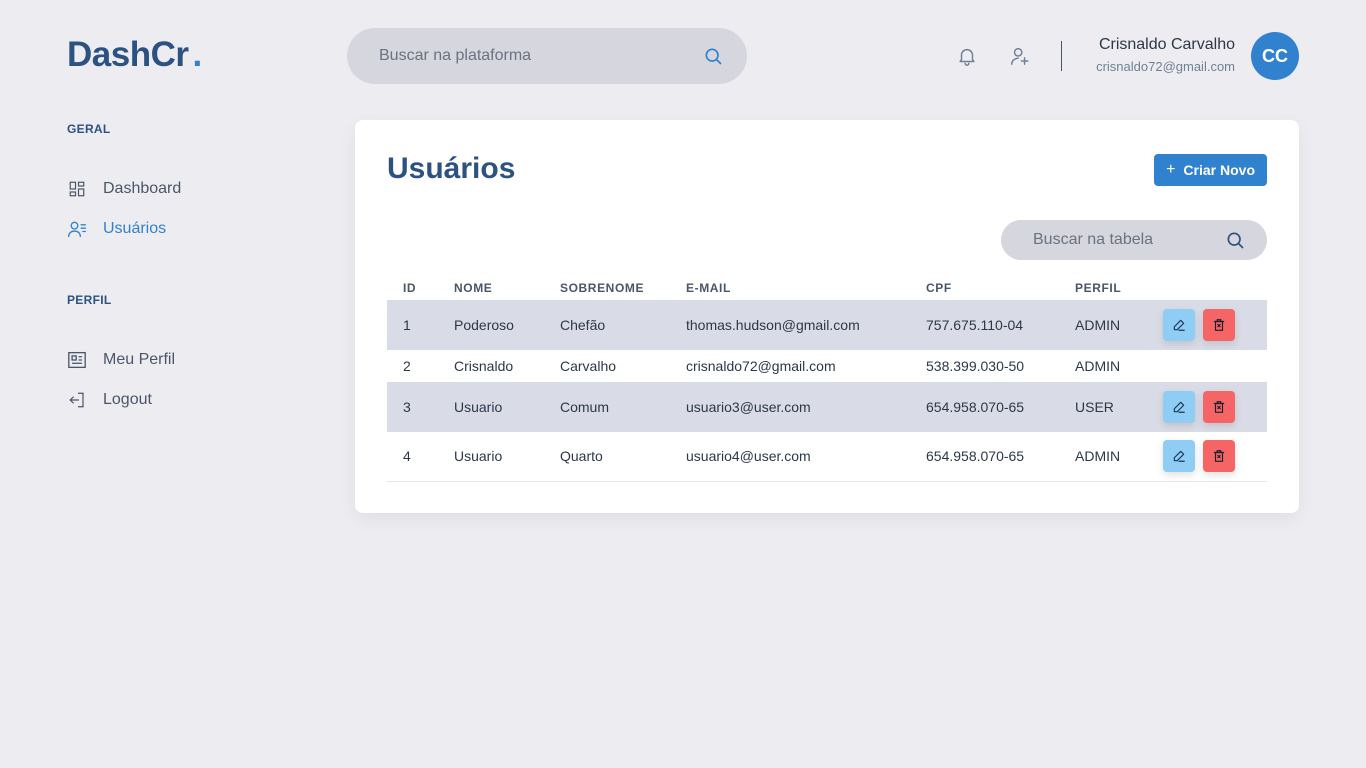 This screenshot has height=768, width=1366. Describe the element at coordinates (77, 360) in the screenshot. I see `profile-icon` at that location.